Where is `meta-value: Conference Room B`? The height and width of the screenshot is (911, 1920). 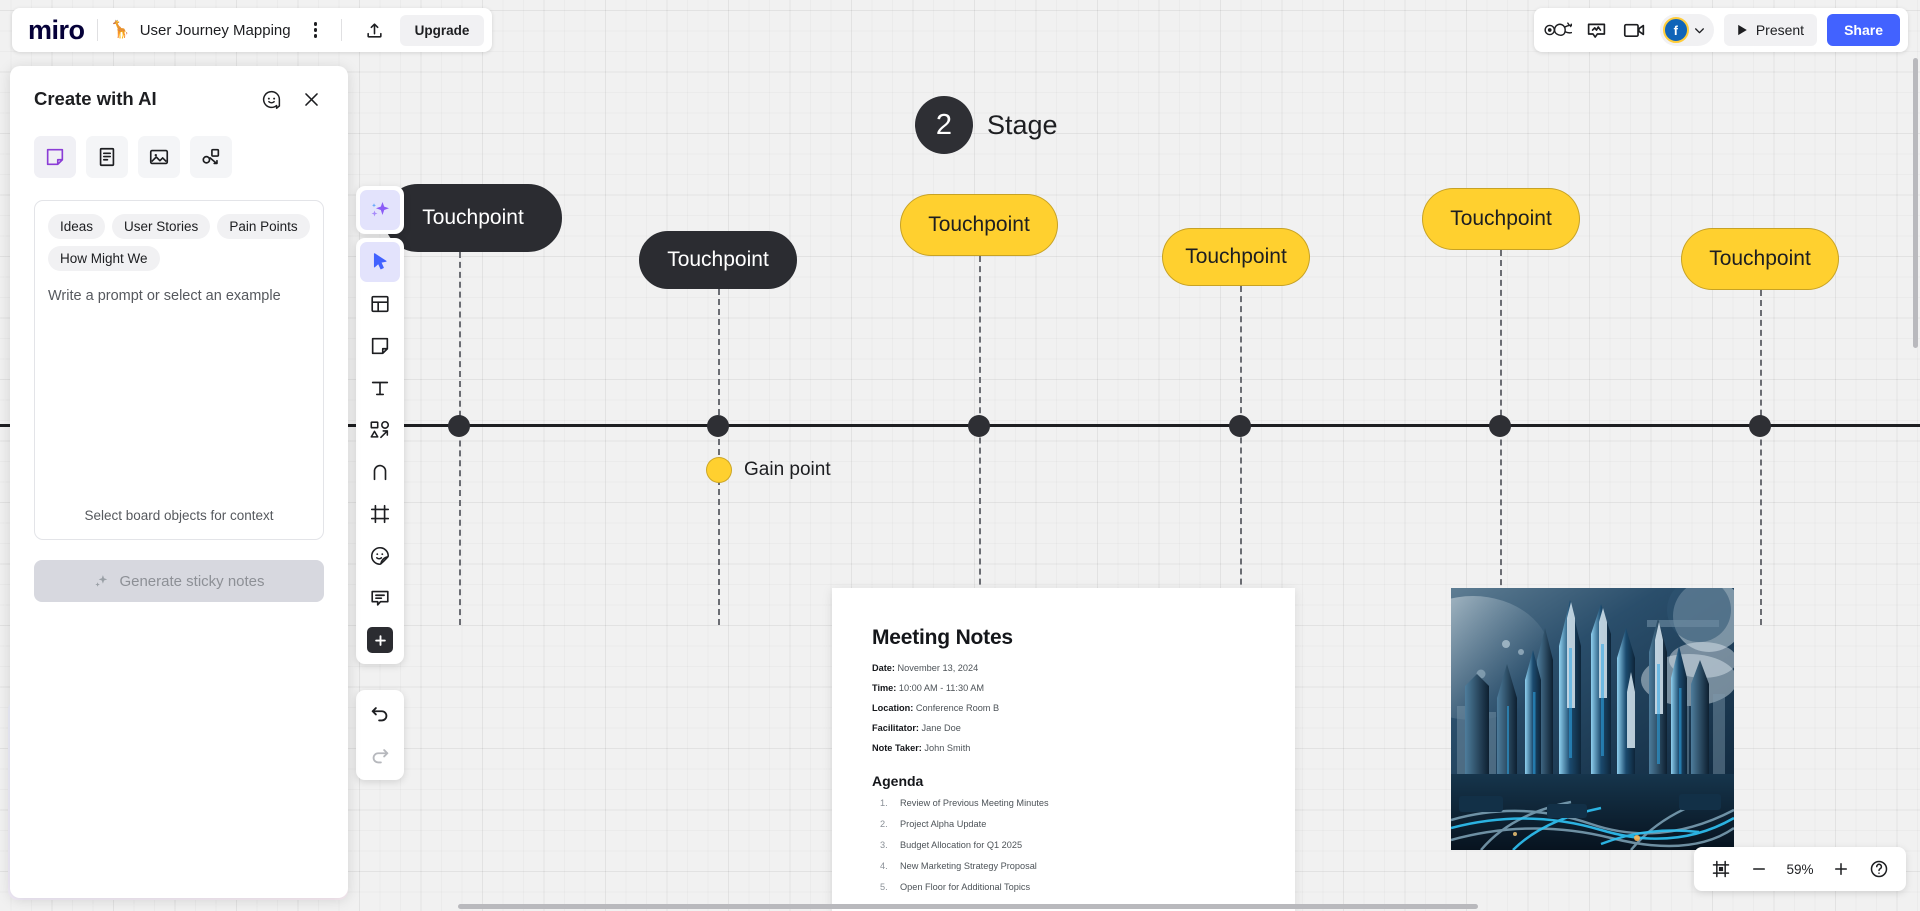
meta-value: Conference Room B is located at coordinates (956, 708).